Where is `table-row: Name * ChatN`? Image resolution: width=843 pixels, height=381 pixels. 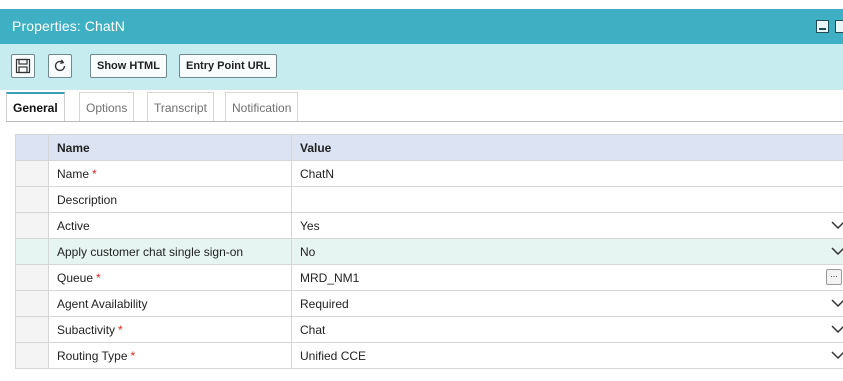 table-row: Name * ChatN is located at coordinates (429, 173).